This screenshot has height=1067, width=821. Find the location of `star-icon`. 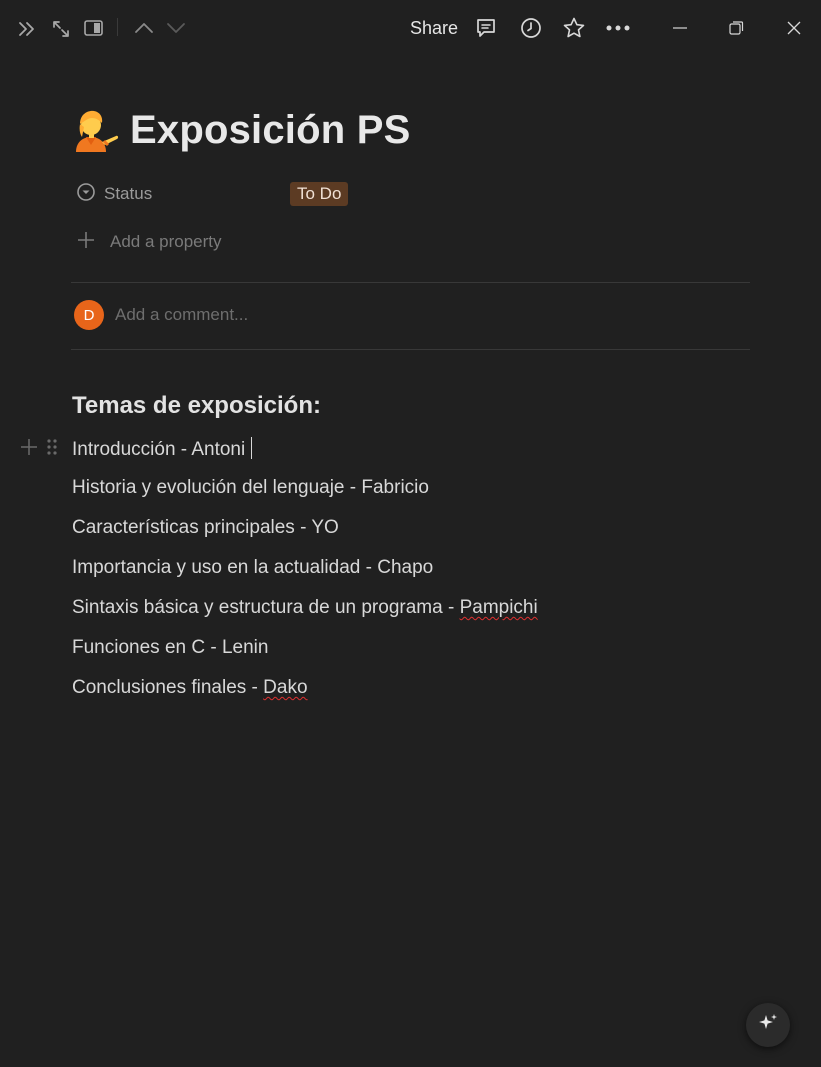

star-icon is located at coordinates (574, 28).